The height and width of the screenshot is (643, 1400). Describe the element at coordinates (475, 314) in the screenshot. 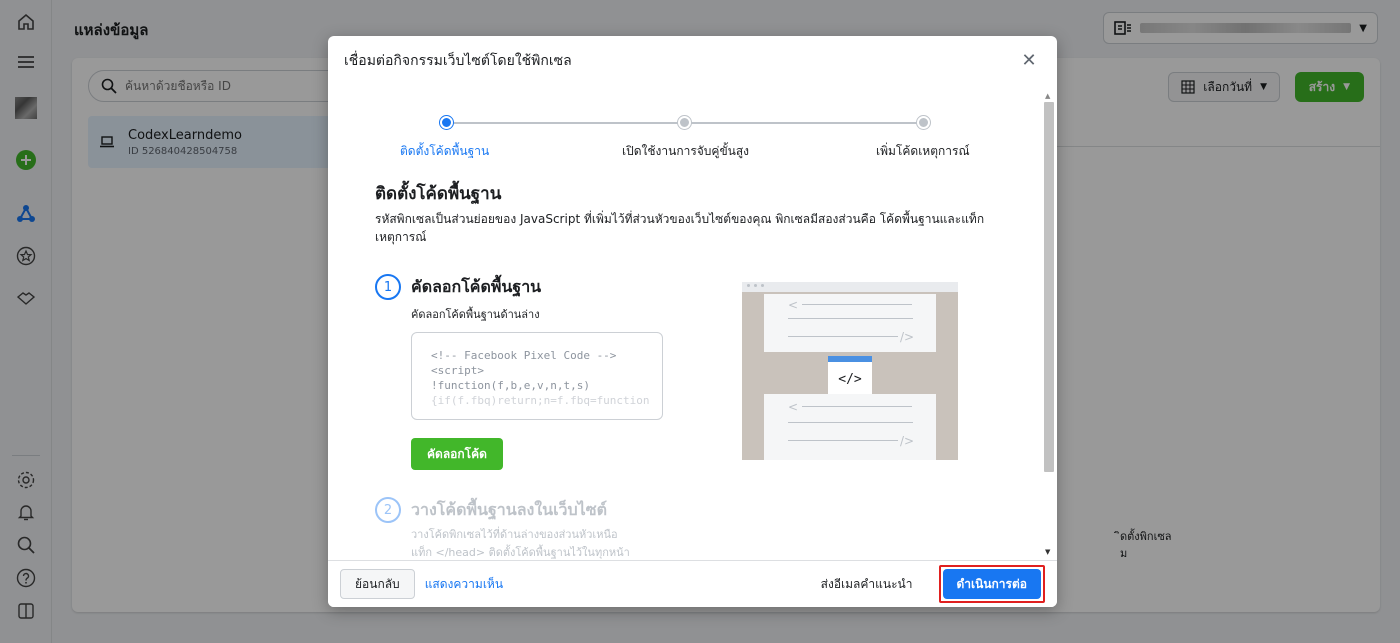

I see `step-subtitle: คัดลอกโค้ดพื้นฐานด้านล่าง` at that location.